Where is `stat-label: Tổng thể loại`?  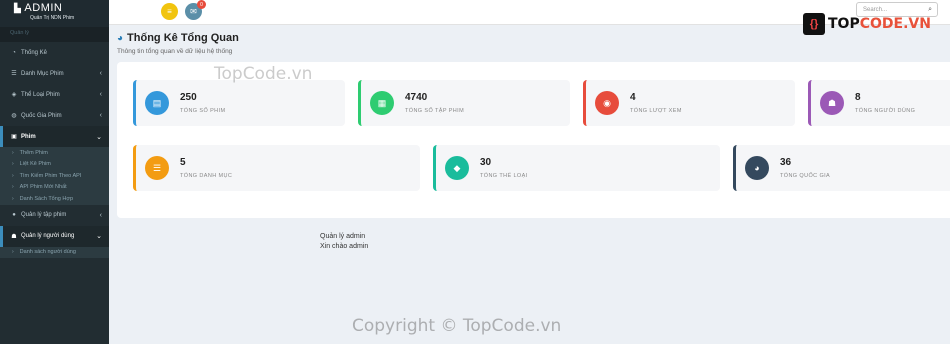 stat-label: Tổng thể loại is located at coordinates (504, 176).